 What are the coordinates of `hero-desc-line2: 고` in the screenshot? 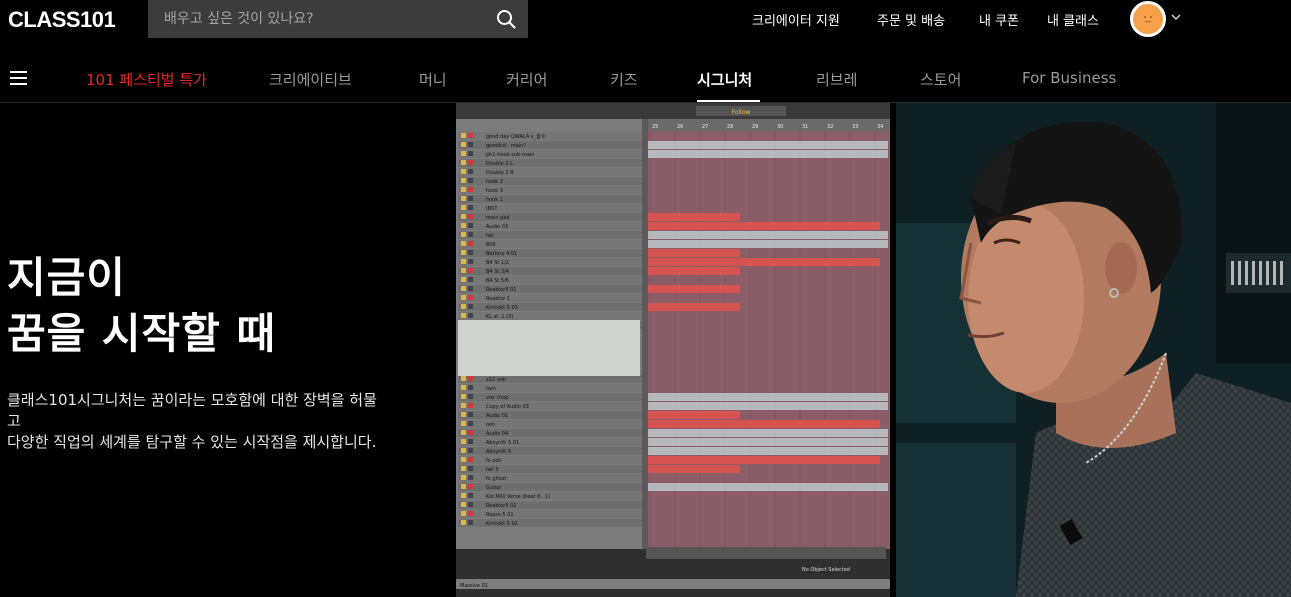 It's located at (14, 421).